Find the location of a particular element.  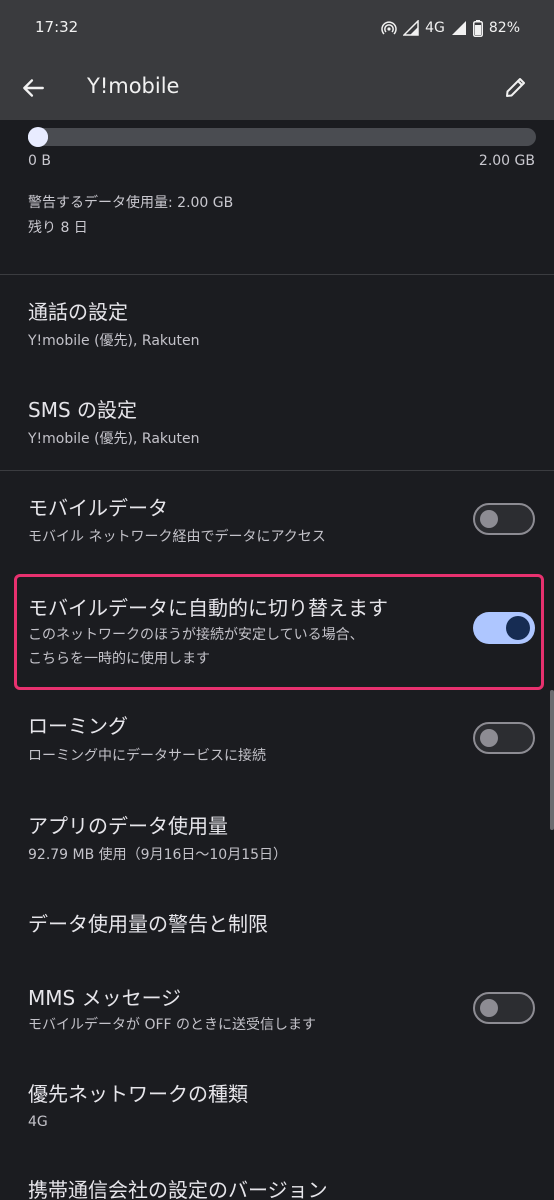

battery-percent: 82% is located at coordinates (504, 28).